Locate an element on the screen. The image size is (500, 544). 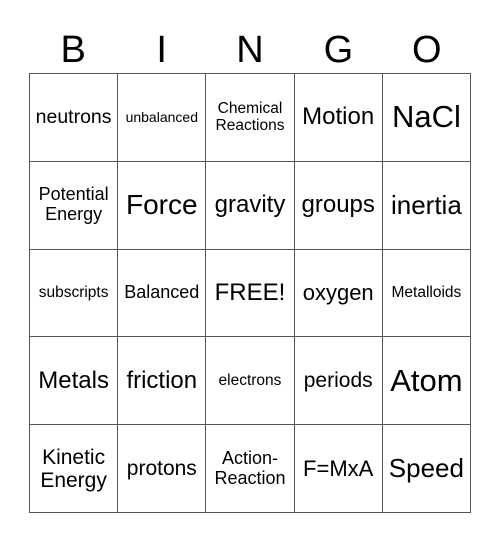
bingo-cell: Metalloids is located at coordinates (426, 293).